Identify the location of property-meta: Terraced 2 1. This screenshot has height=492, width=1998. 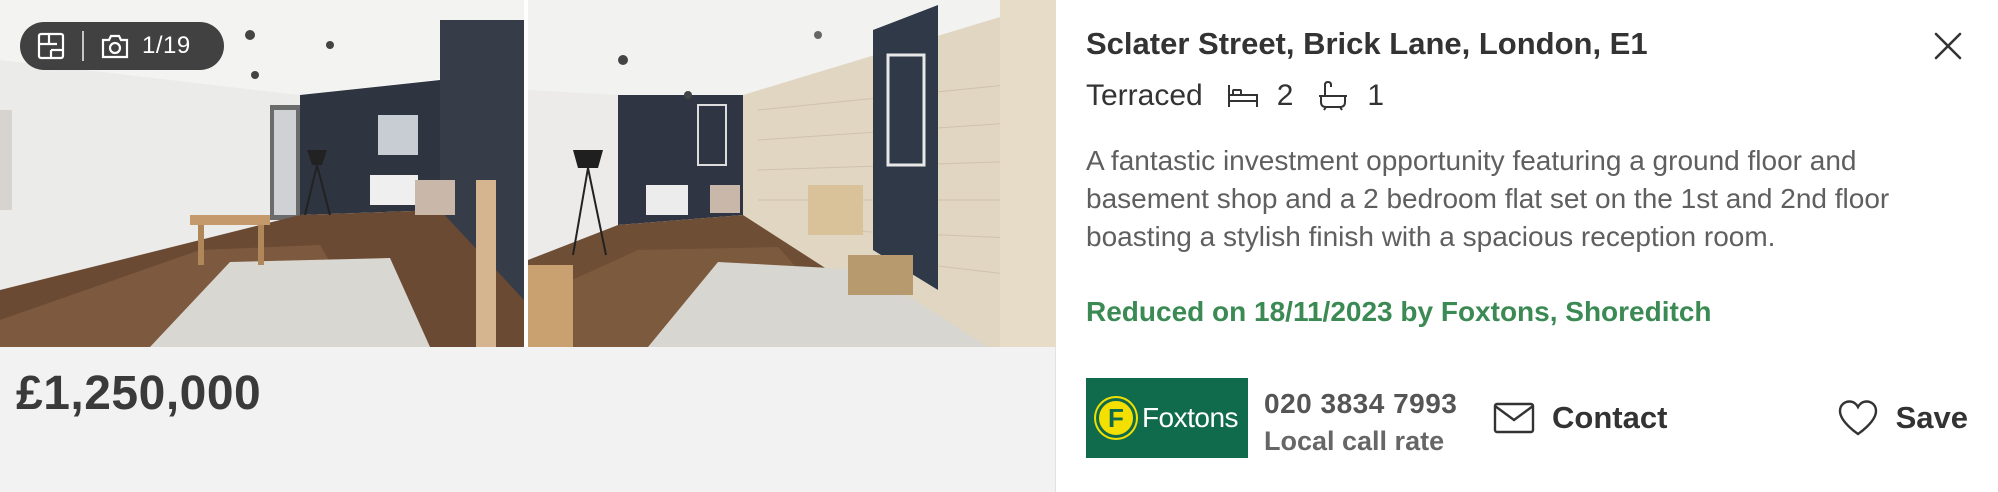
(1246, 96).